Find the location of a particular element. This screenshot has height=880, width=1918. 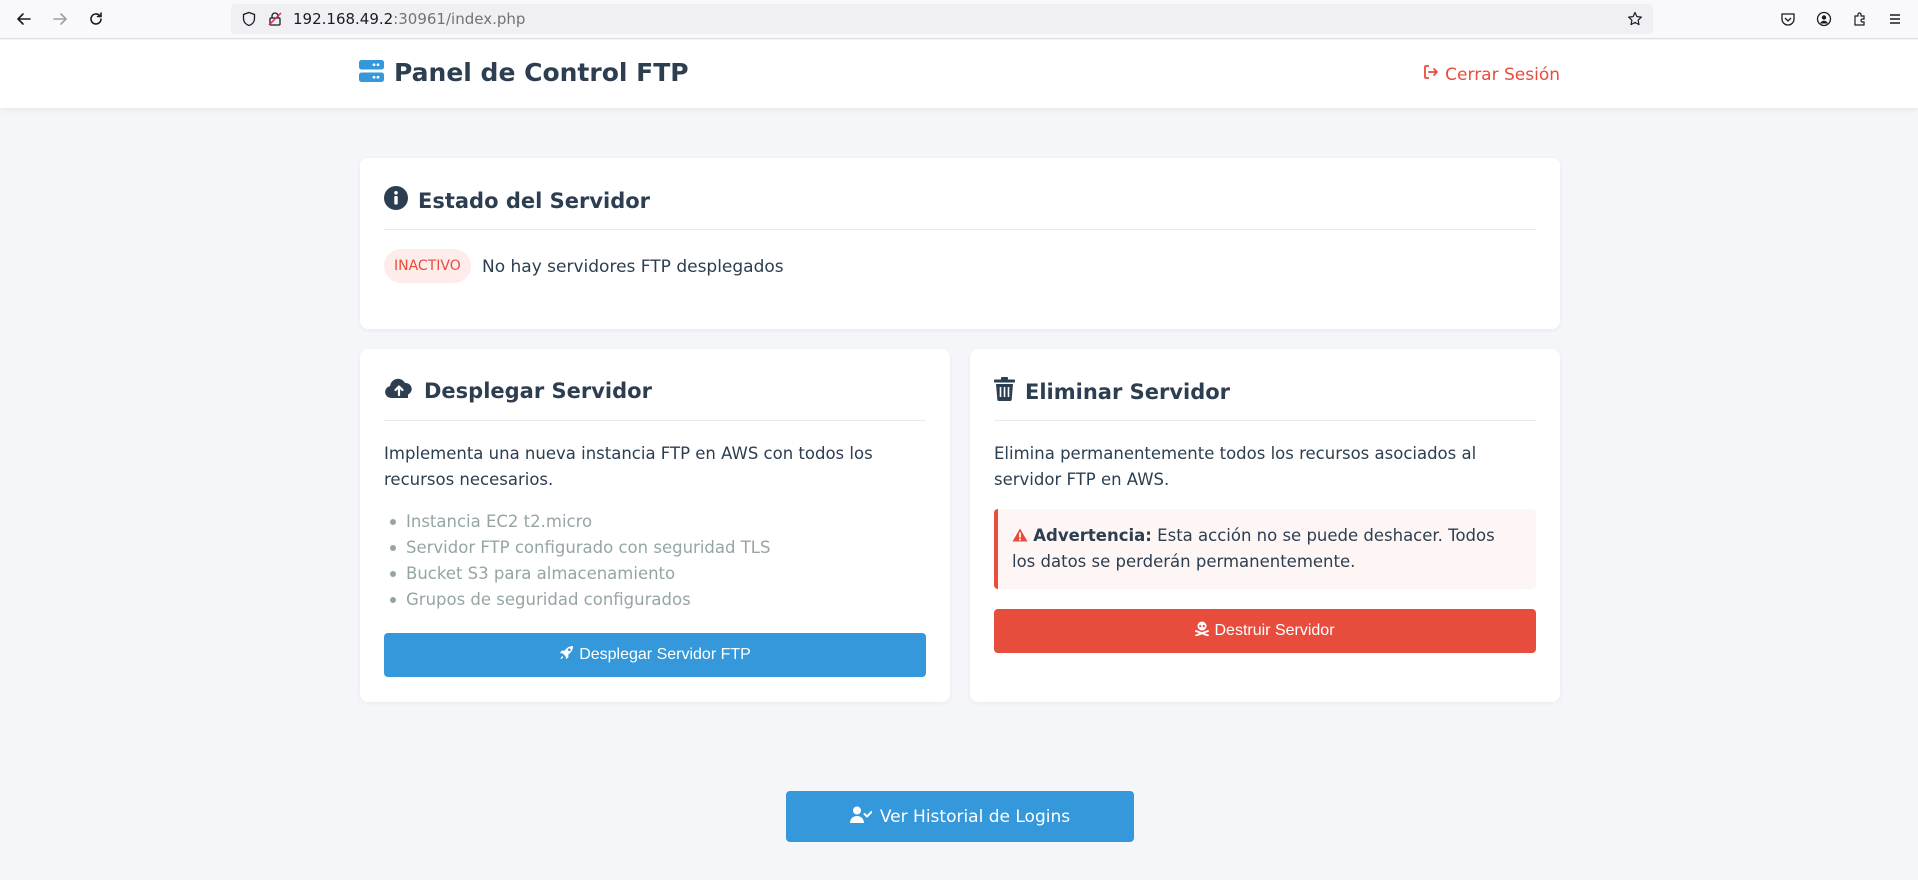

skull-crossbones-icon is located at coordinates (1202, 631).